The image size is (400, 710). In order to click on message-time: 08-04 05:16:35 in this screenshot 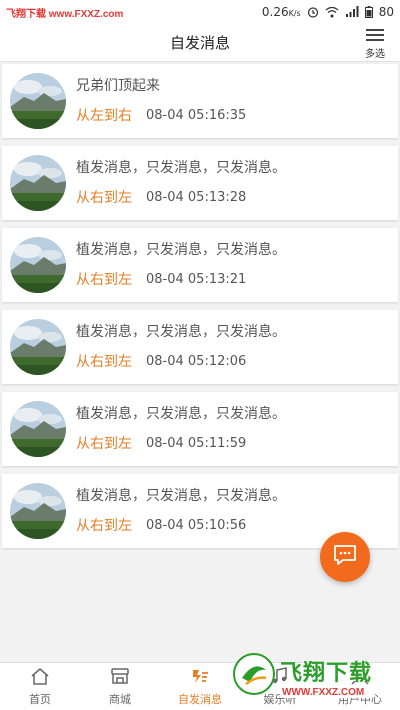, I will do `click(196, 115)`.